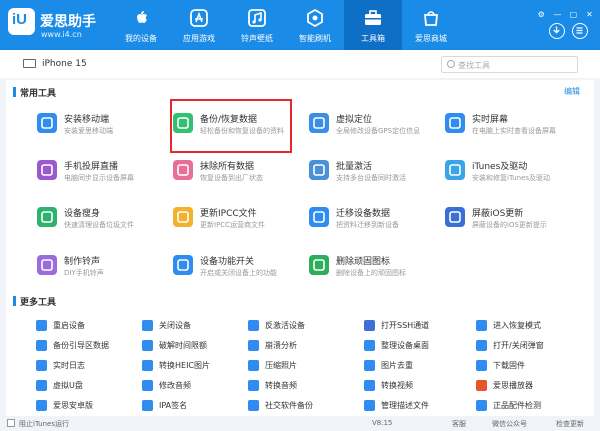  I want to click on more-tool-item: 破解时间限额, so click(197, 346).